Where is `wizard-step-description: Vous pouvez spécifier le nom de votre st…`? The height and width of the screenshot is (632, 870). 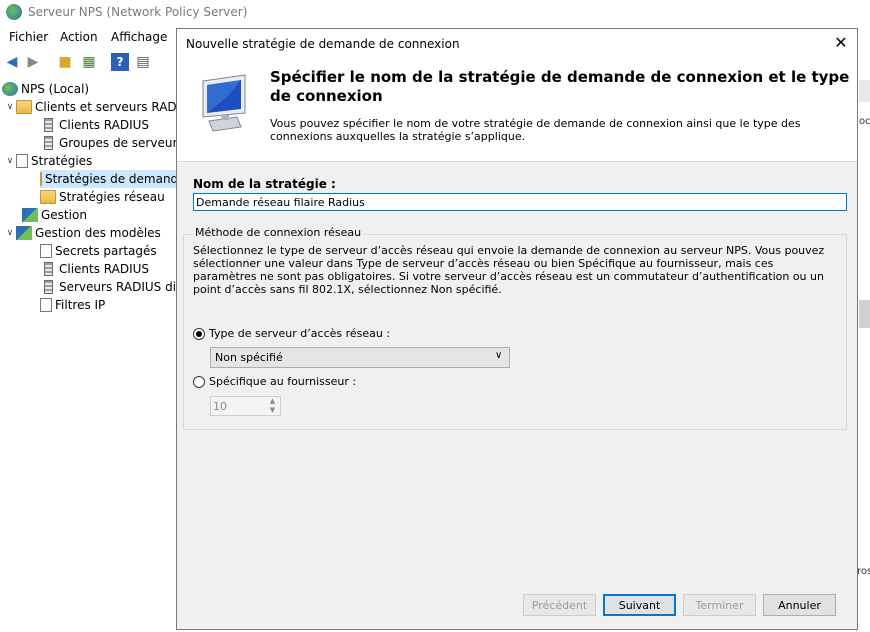 wizard-step-description: Vous pouvez spécifier le nom de votre st… is located at coordinates (535, 130).